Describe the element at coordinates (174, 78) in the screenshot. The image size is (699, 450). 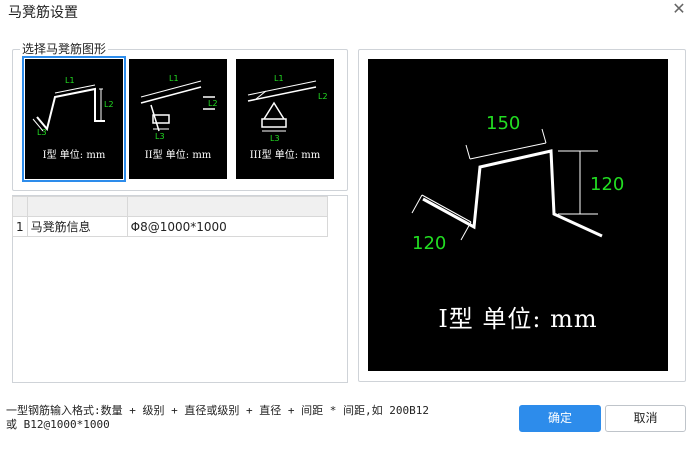
I see `type-2-dim-l1: L1` at that location.